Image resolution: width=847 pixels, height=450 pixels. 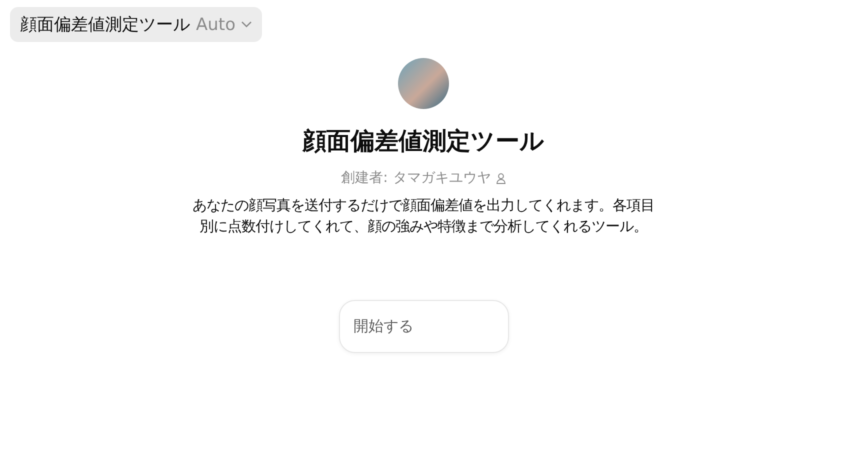 What do you see at coordinates (423, 326) in the screenshot?
I see `conversation-starter: 開始する` at bounding box center [423, 326].